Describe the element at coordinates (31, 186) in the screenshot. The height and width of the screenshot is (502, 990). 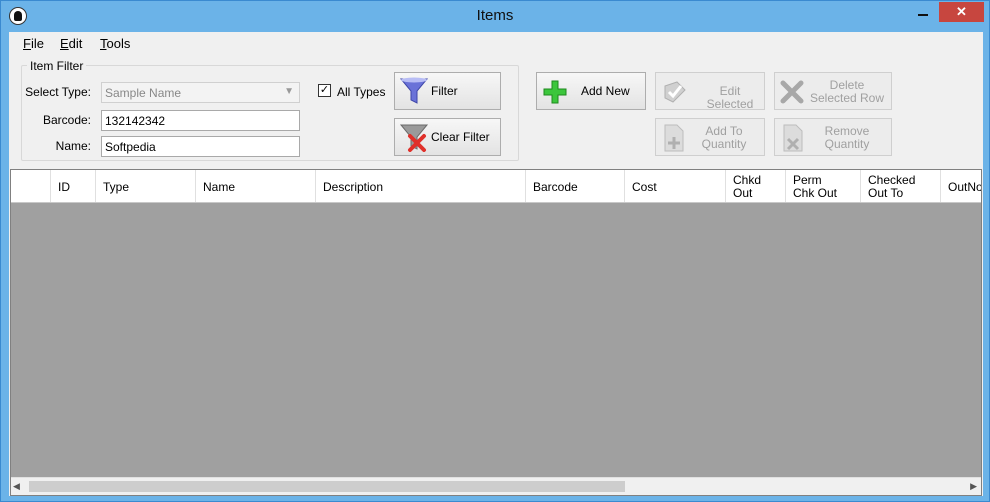
I see `row-header-corner` at that location.